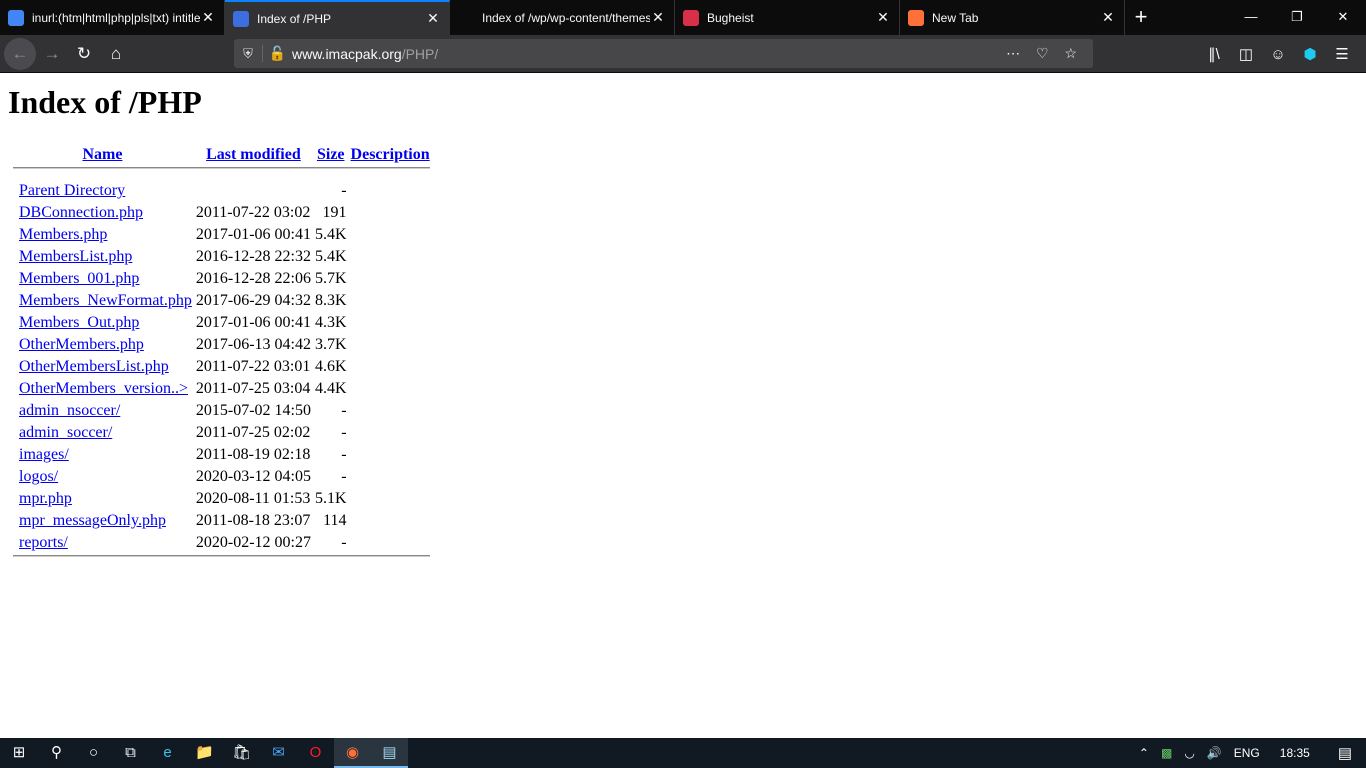  Describe the element at coordinates (294, 18) in the screenshot. I see `tab-title: Index of /PHP` at that location.